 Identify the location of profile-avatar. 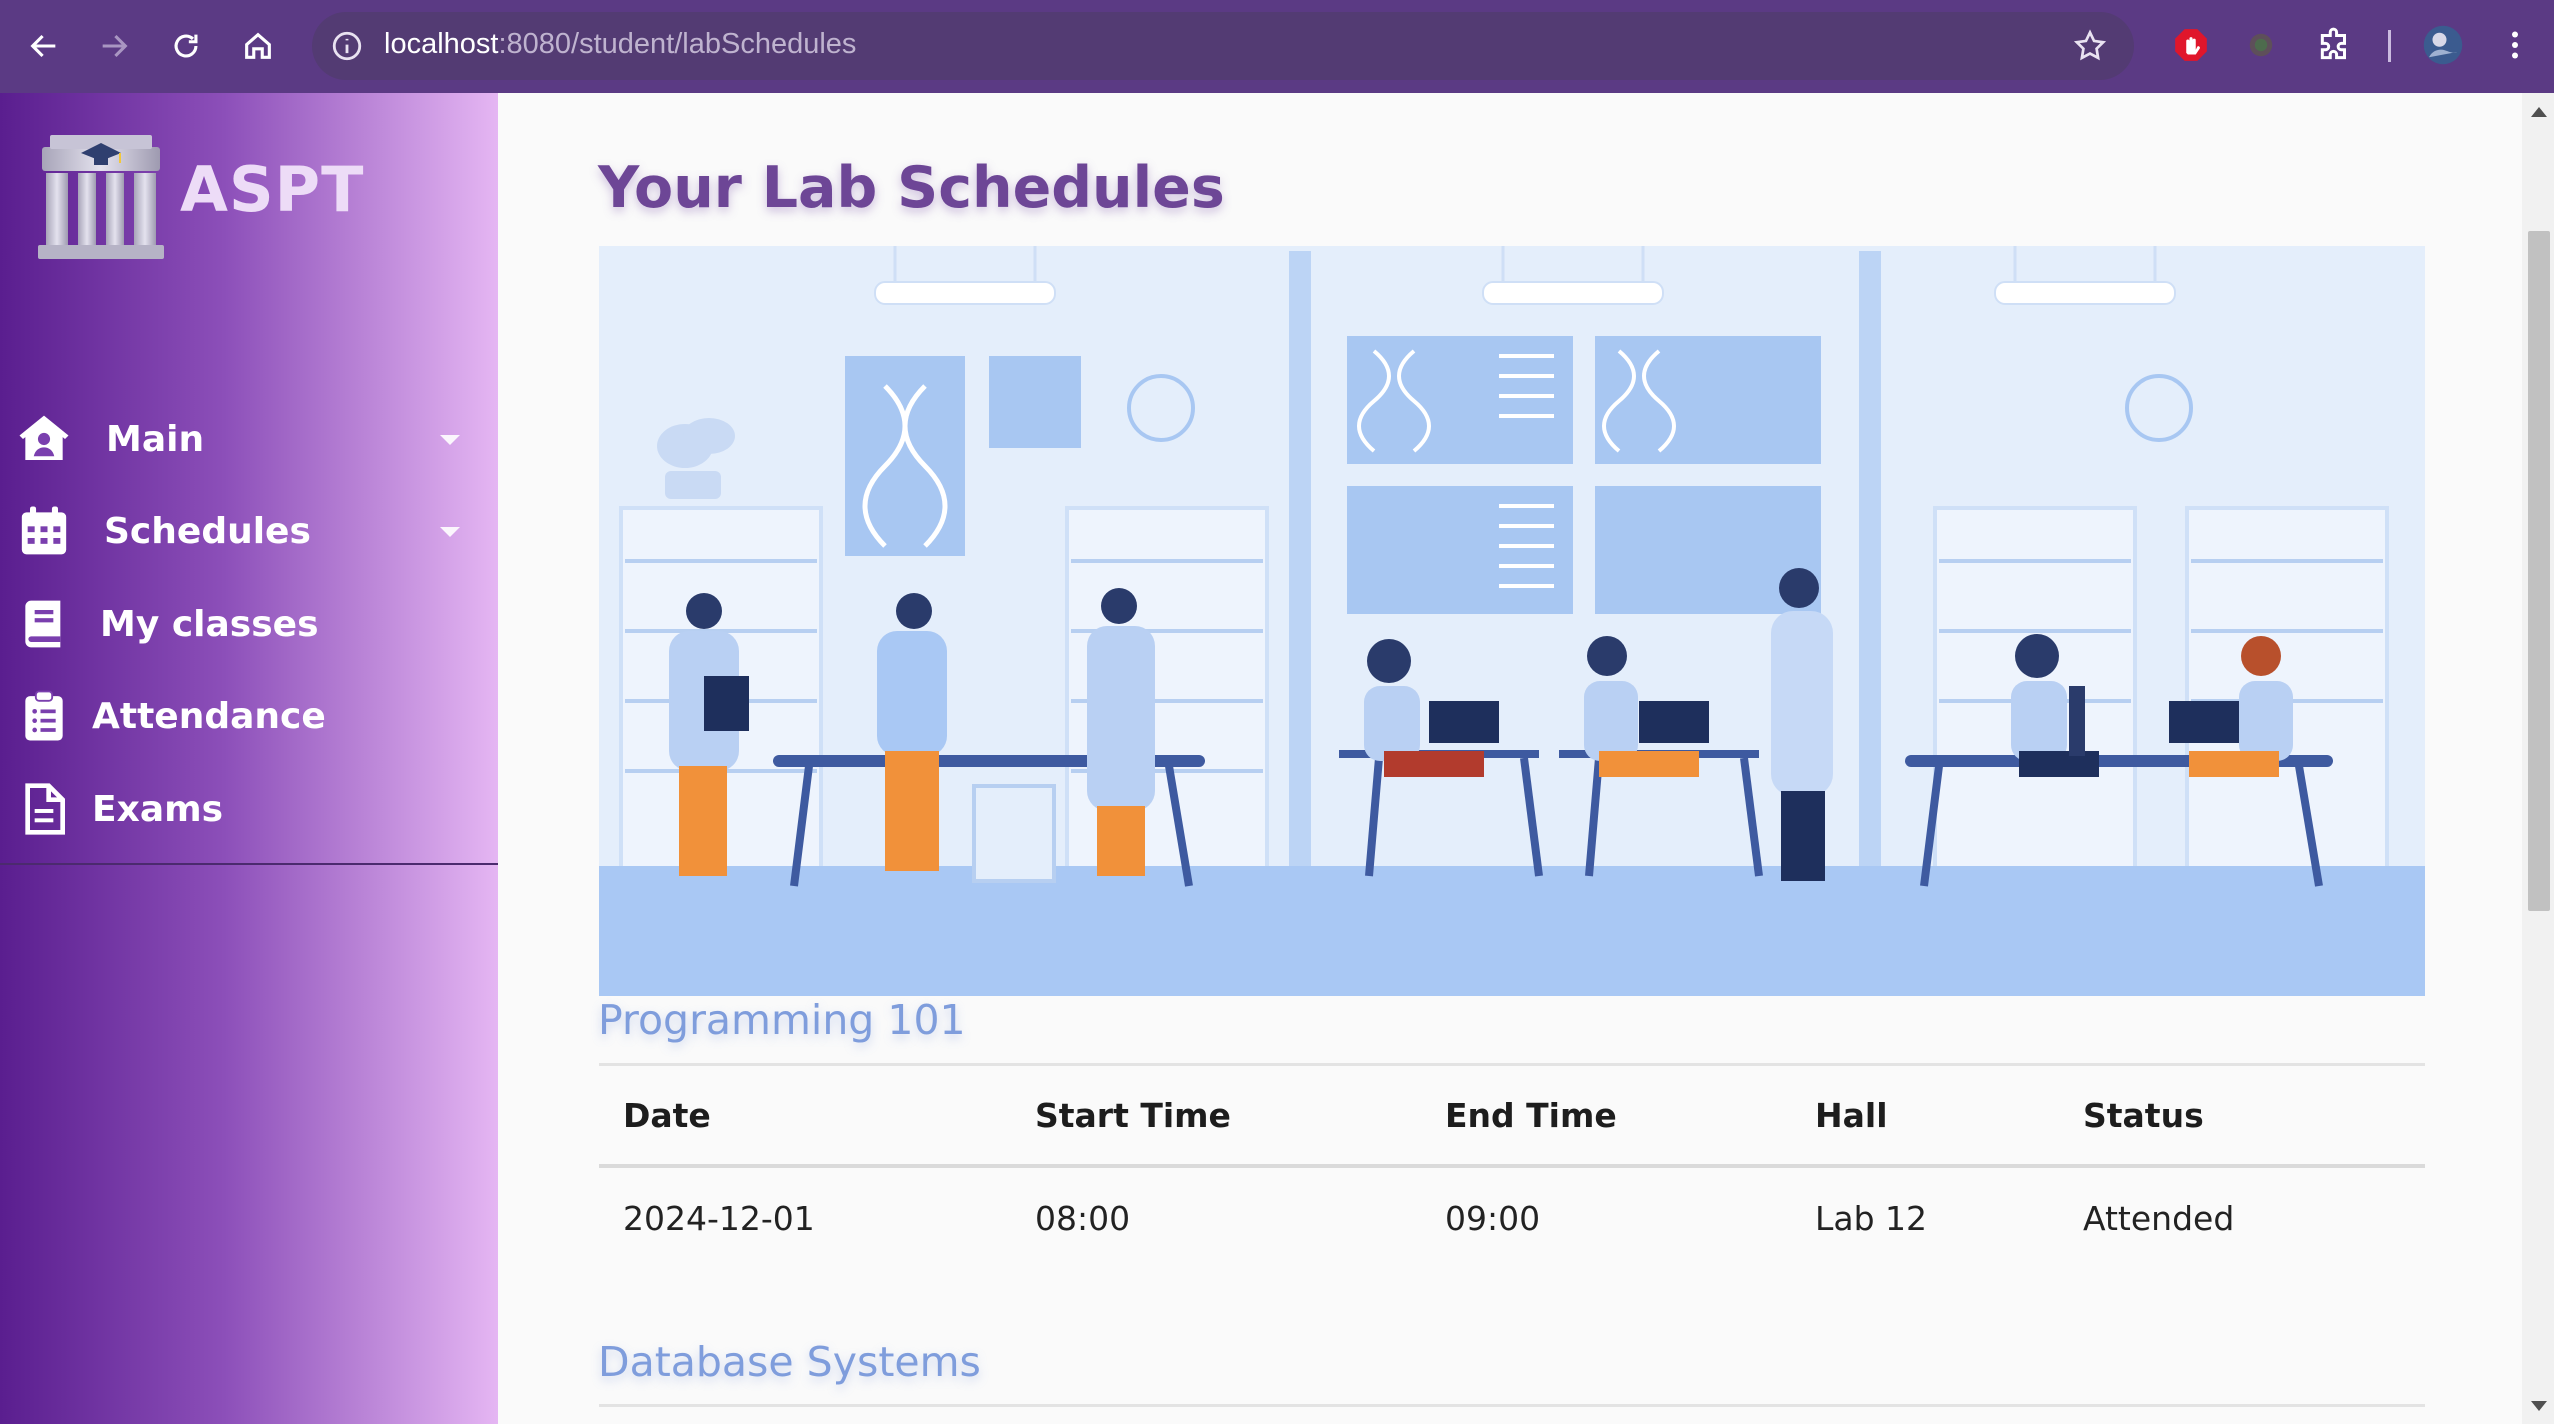
(2443, 45).